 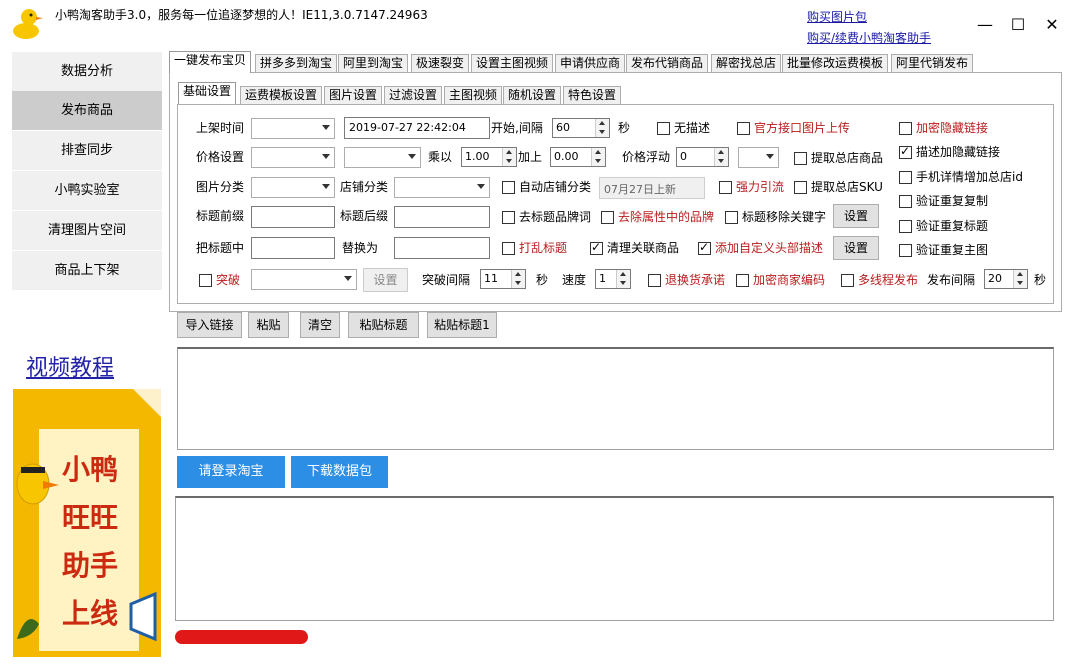 I want to click on datetime-picker: 2019-07-27 22:42:04, so click(x=417, y=128).